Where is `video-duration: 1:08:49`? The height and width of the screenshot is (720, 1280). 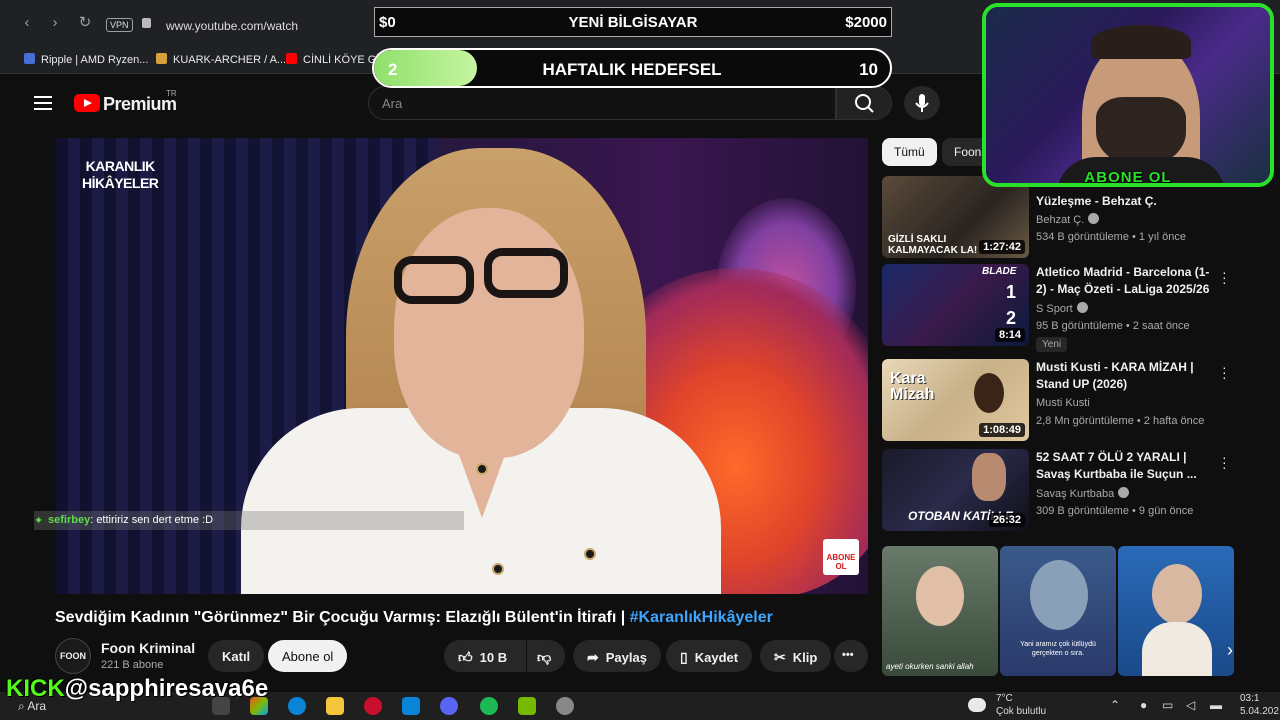 video-duration: 1:08:49 is located at coordinates (1002, 430).